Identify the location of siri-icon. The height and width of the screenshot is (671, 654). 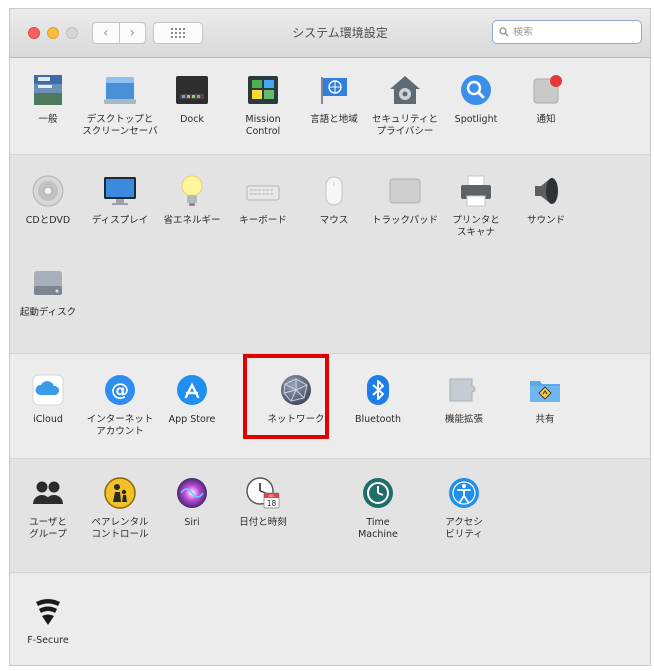
(192, 493).